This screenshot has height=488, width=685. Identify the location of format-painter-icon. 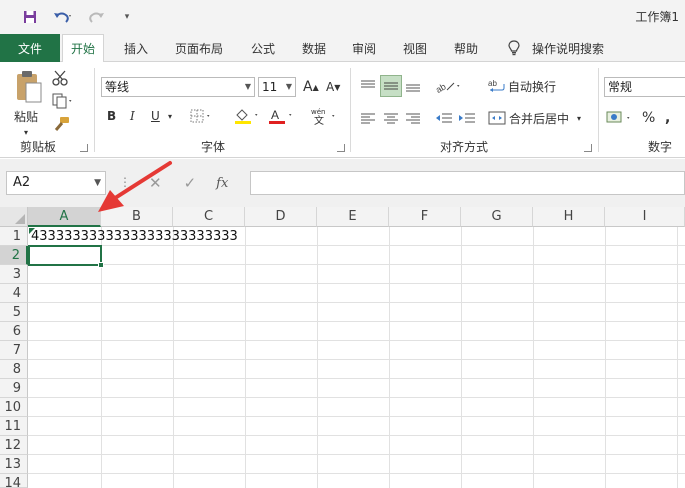
(61, 124).